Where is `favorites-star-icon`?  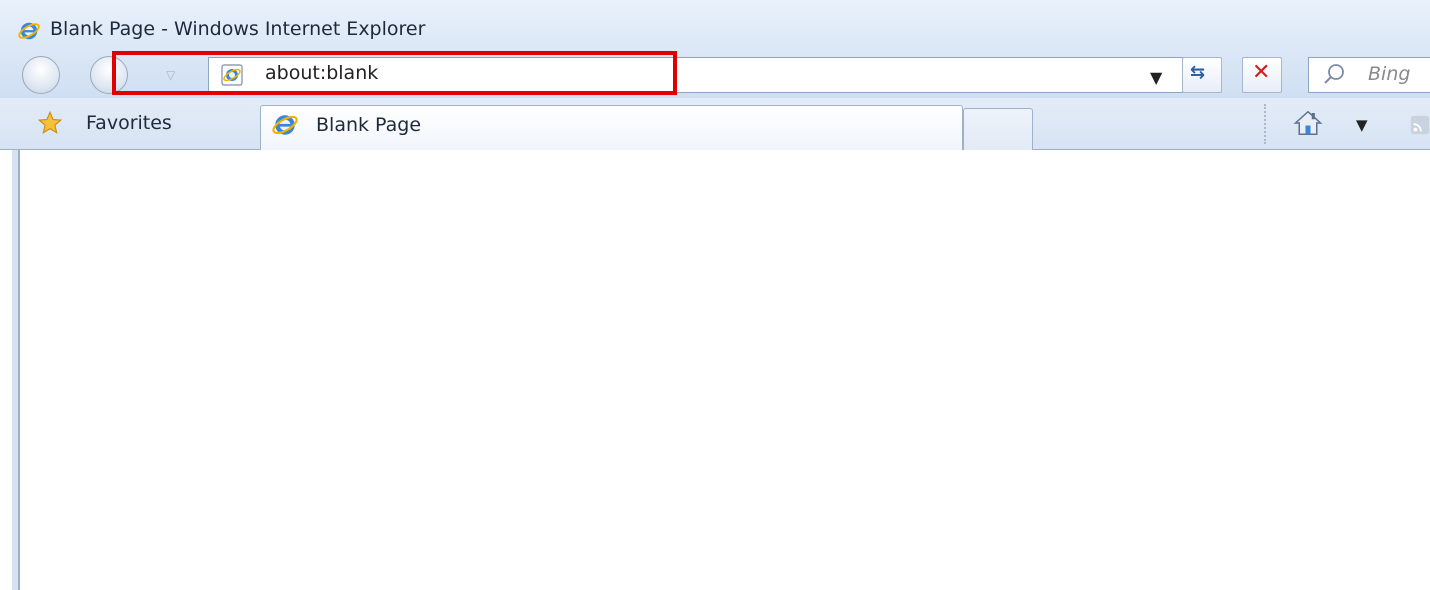 favorites-star-icon is located at coordinates (50, 122).